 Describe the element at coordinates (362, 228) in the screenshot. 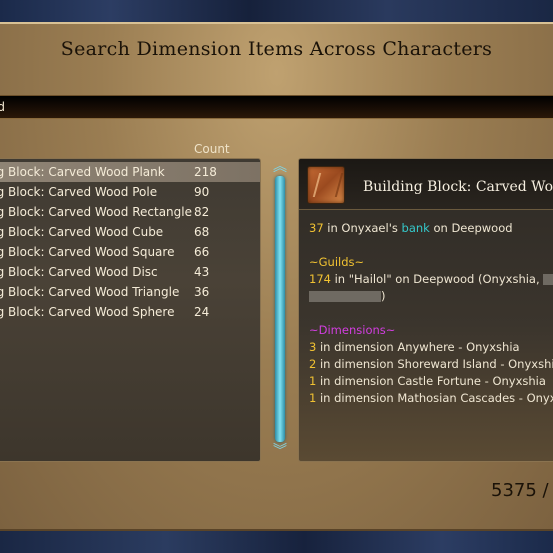

I see `bank-prefix: in Onyxael's` at that location.